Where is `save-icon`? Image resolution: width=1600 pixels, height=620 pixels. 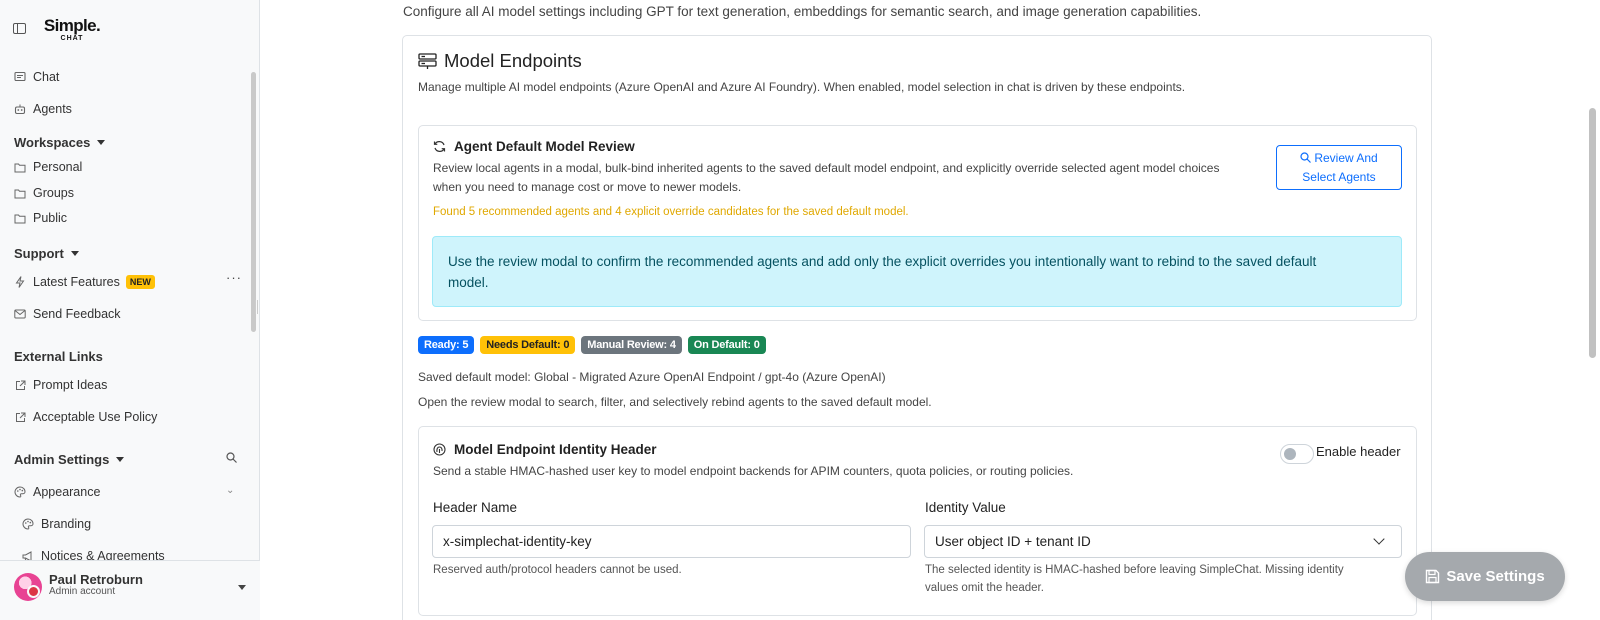
save-icon is located at coordinates (1433, 576).